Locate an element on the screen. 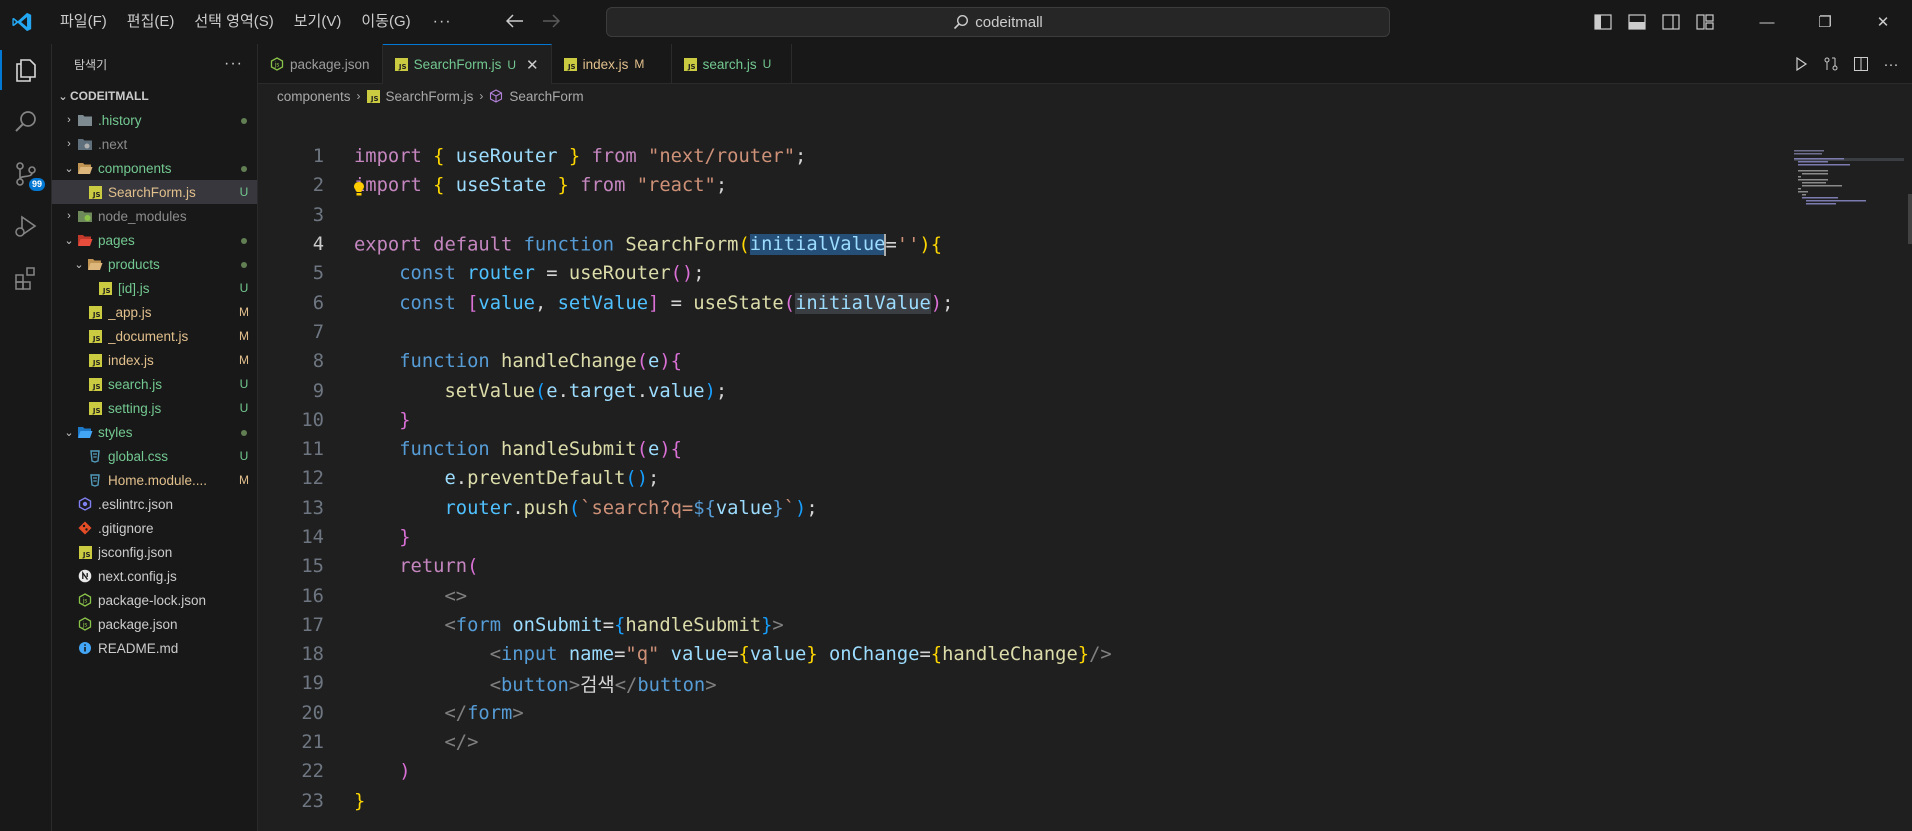 This screenshot has height=831, width=1912. tree-item-products: ⌄ products is located at coordinates (154, 264).